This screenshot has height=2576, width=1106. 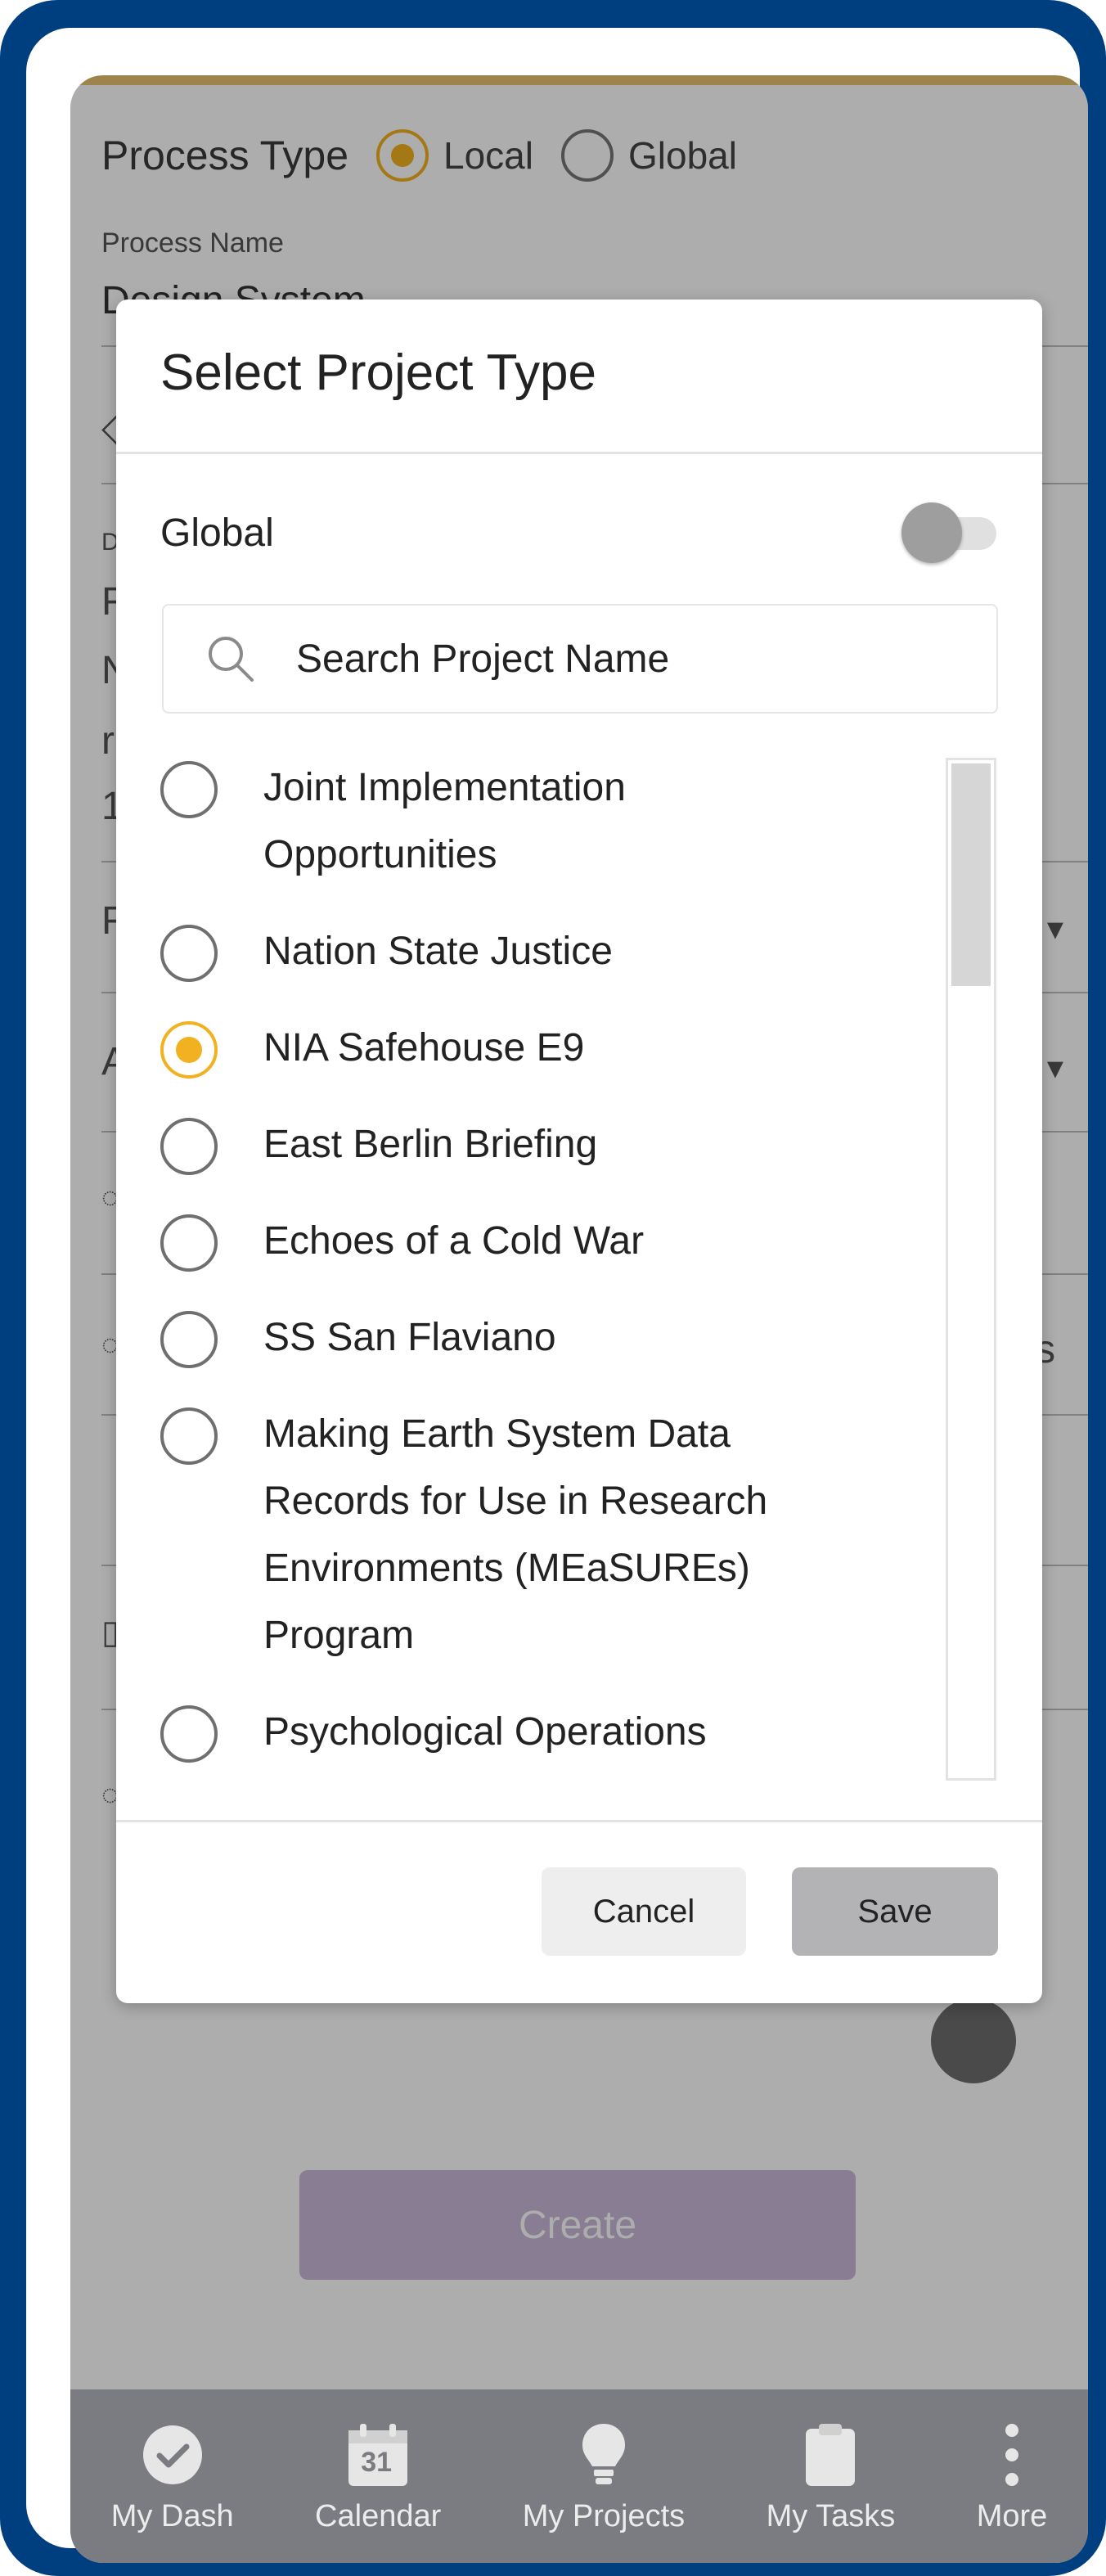 I want to click on check-circle-icon, so click(x=172, y=2455).